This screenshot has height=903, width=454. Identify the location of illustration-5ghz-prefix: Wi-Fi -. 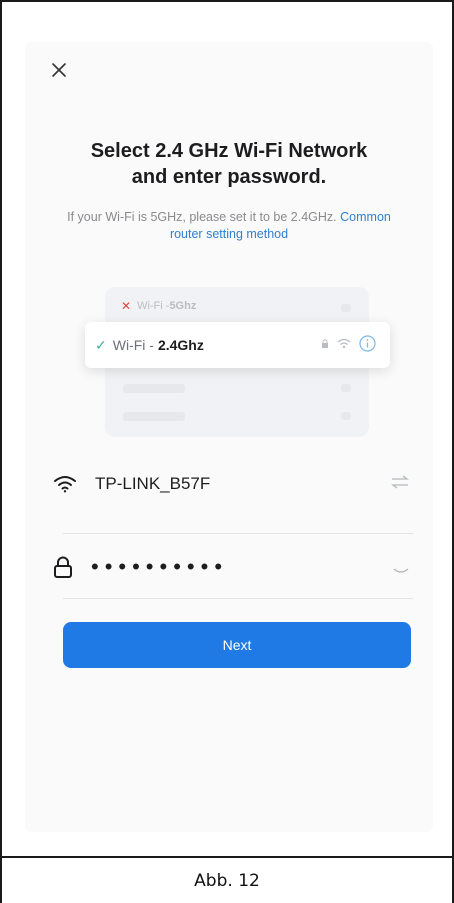
(153, 306).